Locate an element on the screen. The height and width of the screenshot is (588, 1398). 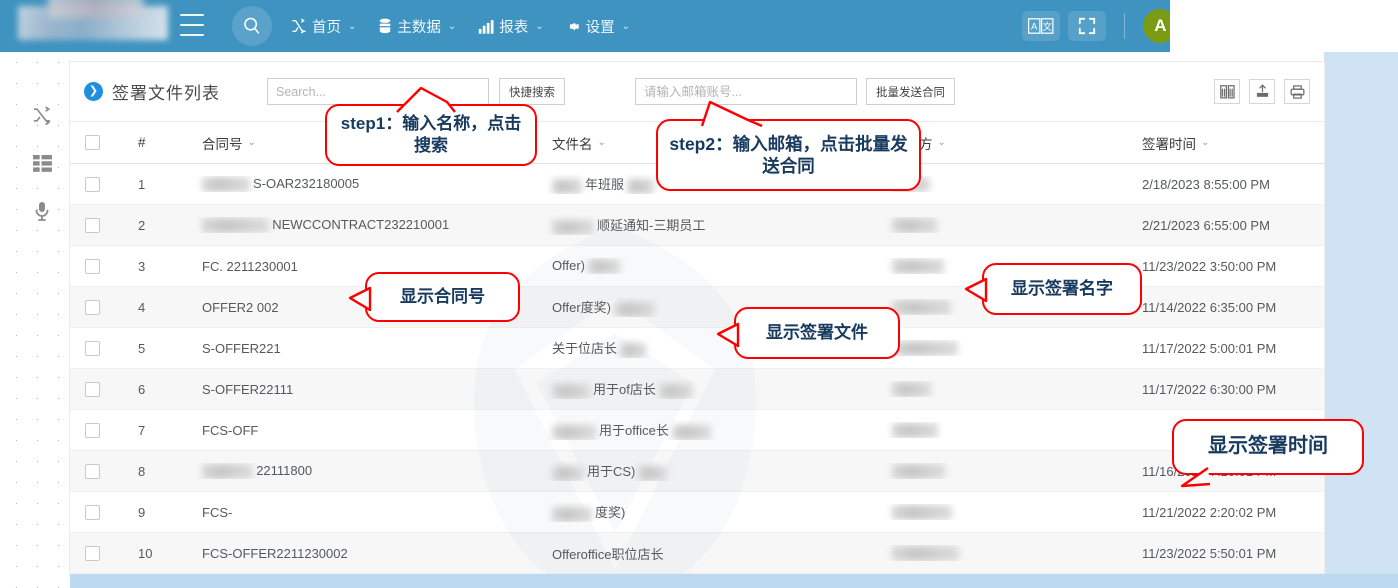
cell-index: 5 is located at coordinates (142, 348).